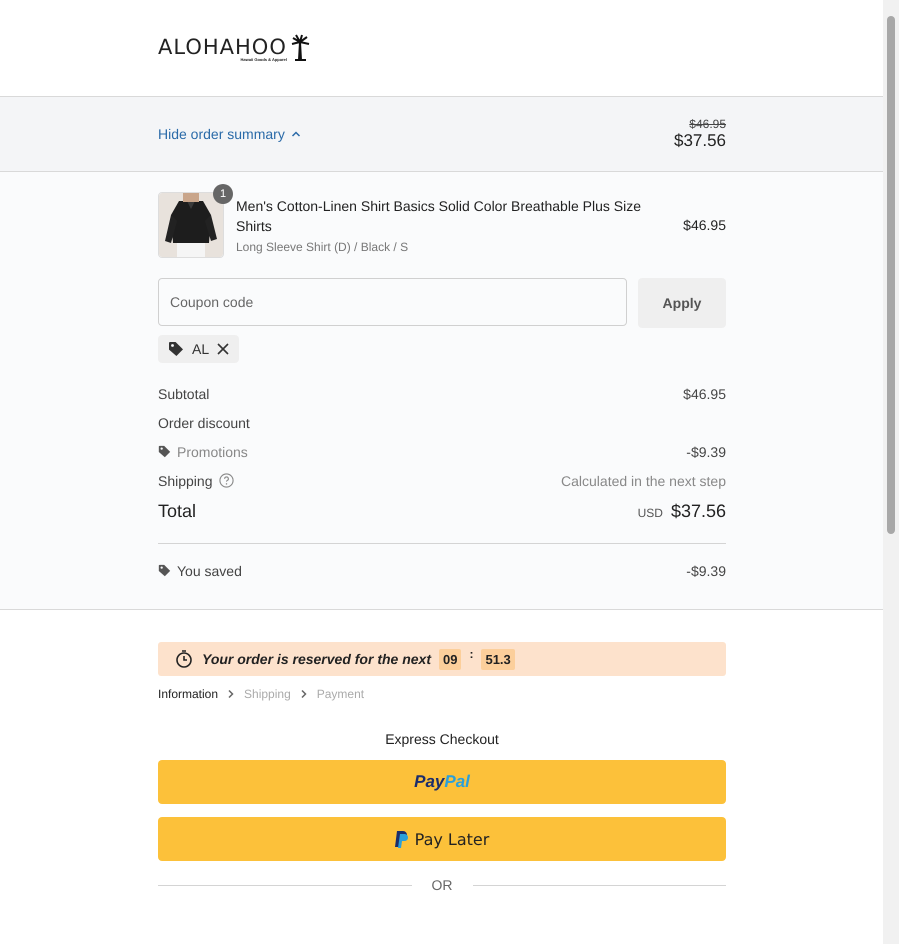 This screenshot has width=899, height=944. What do you see at coordinates (682, 303) in the screenshot?
I see `apply-button: Apply` at bounding box center [682, 303].